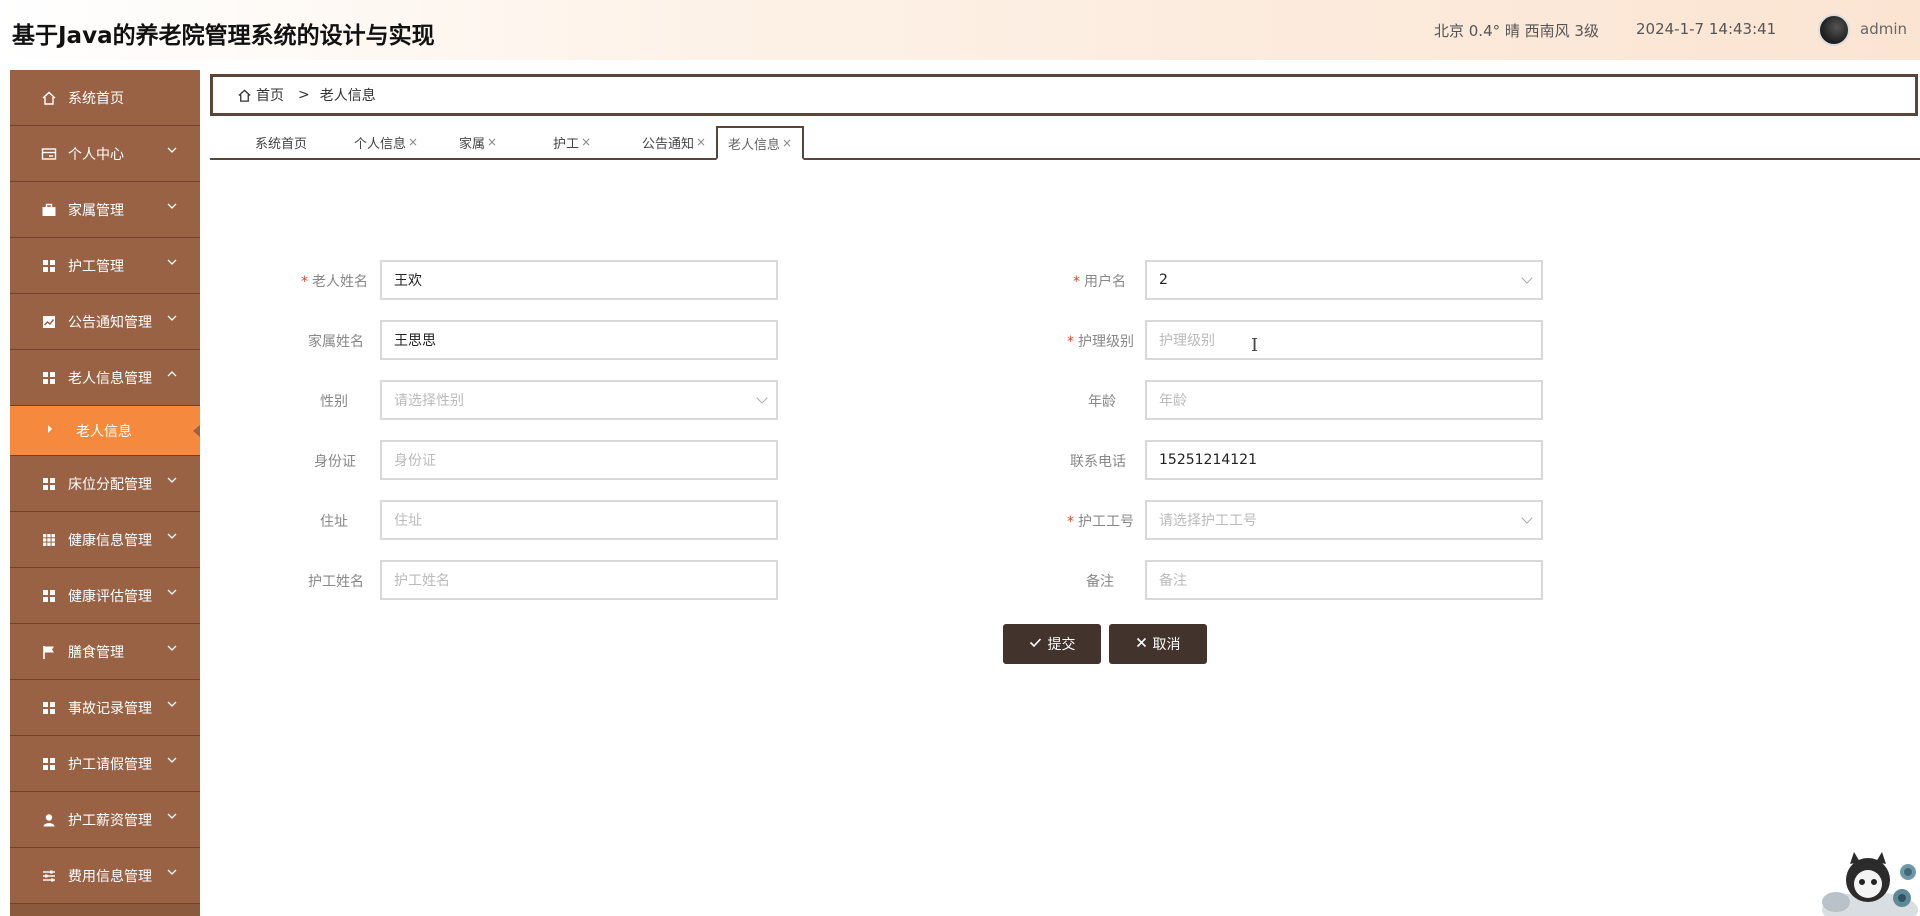 This screenshot has height=916, width=1920. Describe the element at coordinates (579, 580) in the screenshot. I see `caregiver-name-input: 护工姓名` at that location.